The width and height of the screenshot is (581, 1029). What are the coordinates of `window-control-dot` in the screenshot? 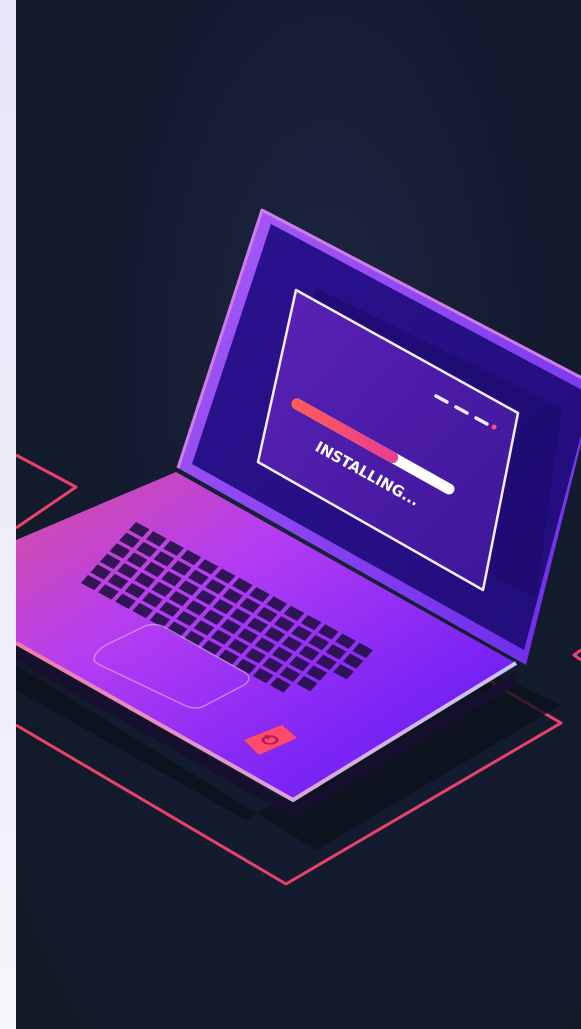 It's located at (494, 427).